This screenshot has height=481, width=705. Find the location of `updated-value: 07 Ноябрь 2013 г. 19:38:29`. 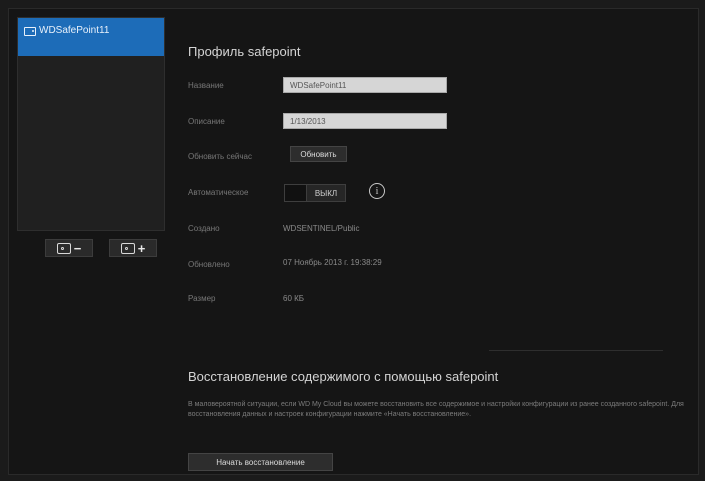

updated-value: 07 Ноябрь 2013 г. 19:38:29 is located at coordinates (332, 262).